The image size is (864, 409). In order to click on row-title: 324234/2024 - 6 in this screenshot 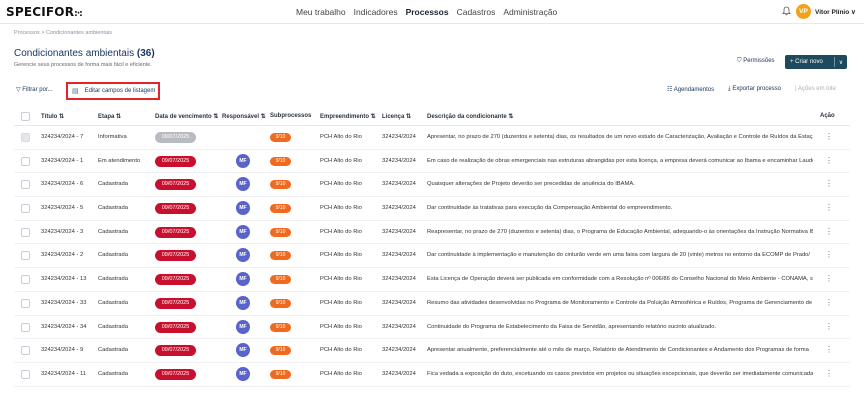, I will do `click(62, 184)`.